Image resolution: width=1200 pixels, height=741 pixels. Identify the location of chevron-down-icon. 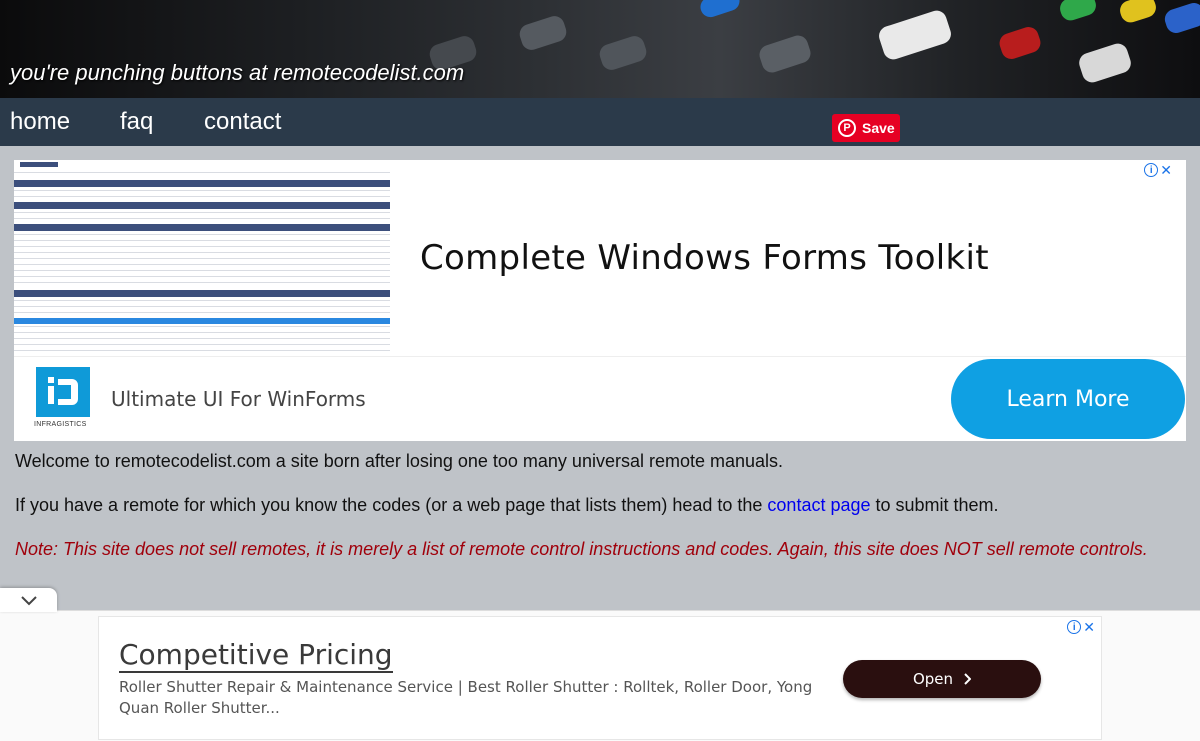
(28, 601).